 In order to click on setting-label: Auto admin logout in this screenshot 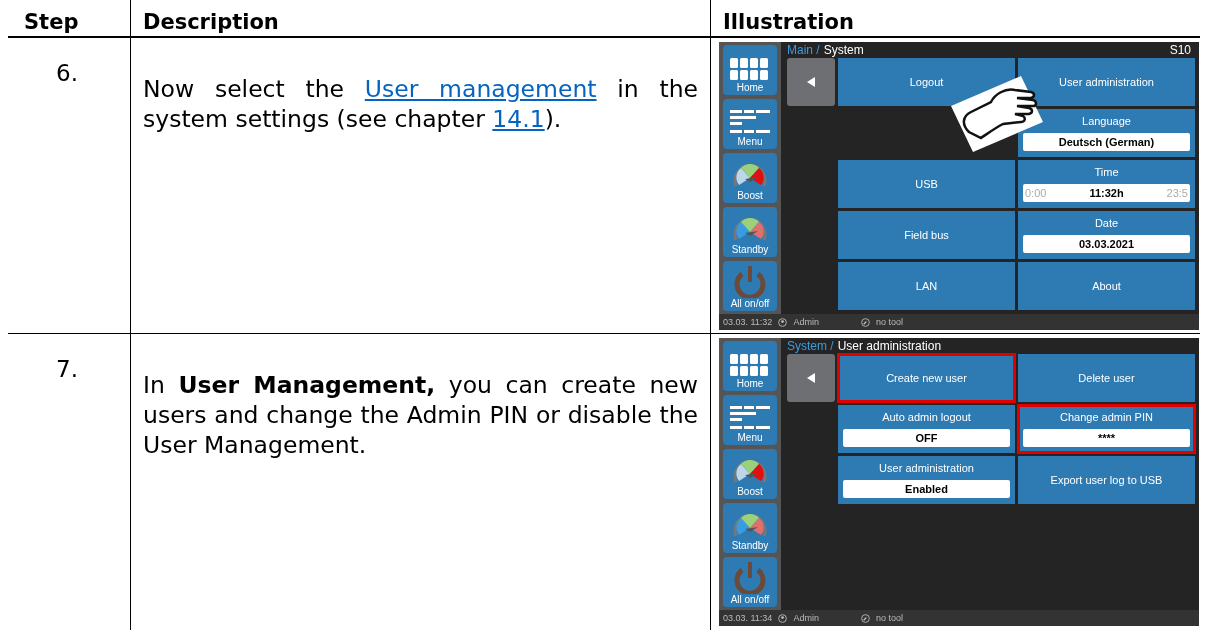, I will do `click(926, 417)`.